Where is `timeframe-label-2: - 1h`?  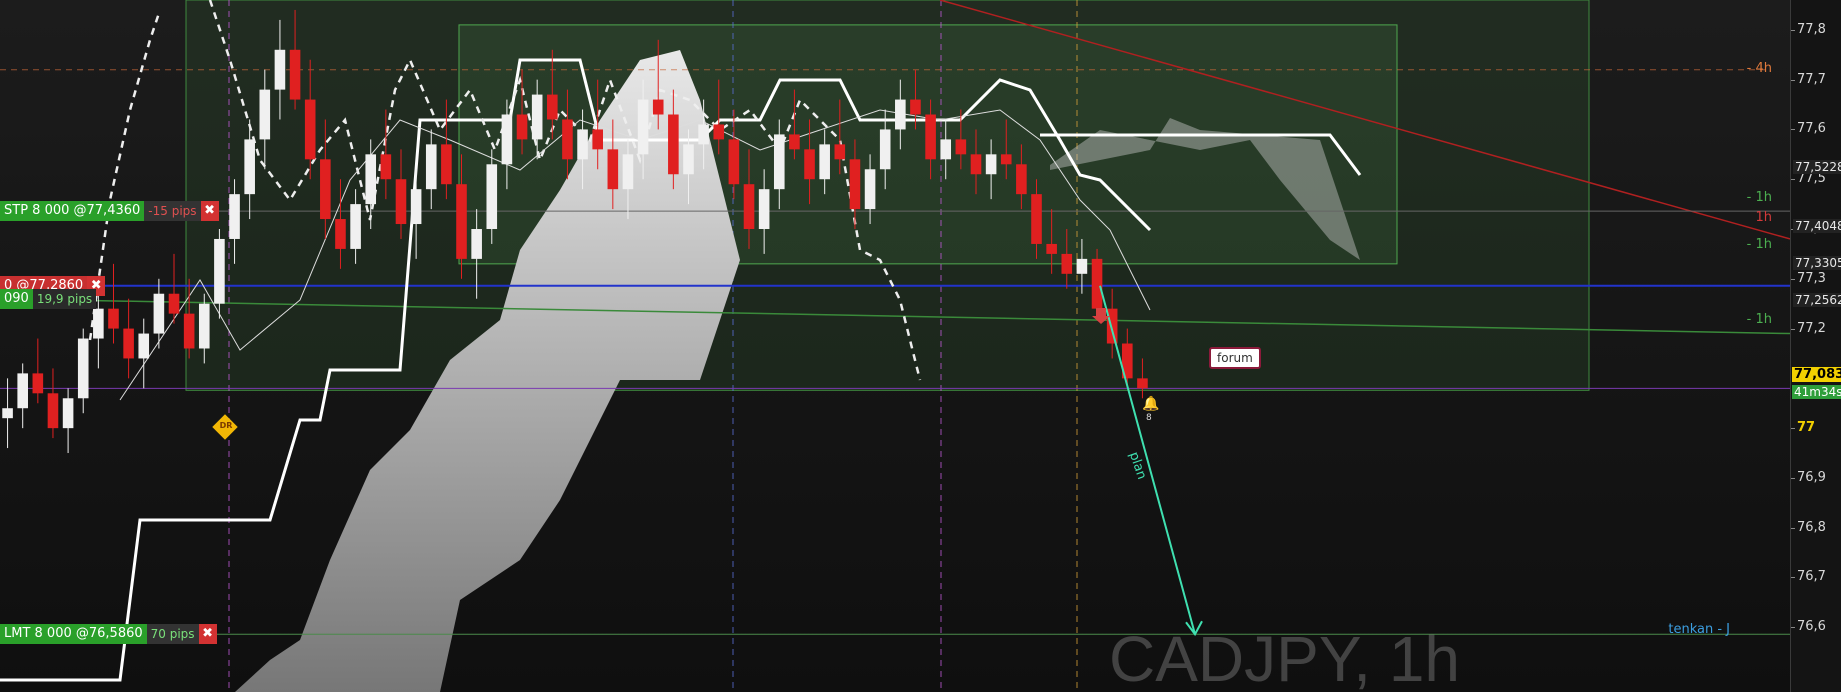 timeframe-label-2: - 1h is located at coordinates (1759, 245).